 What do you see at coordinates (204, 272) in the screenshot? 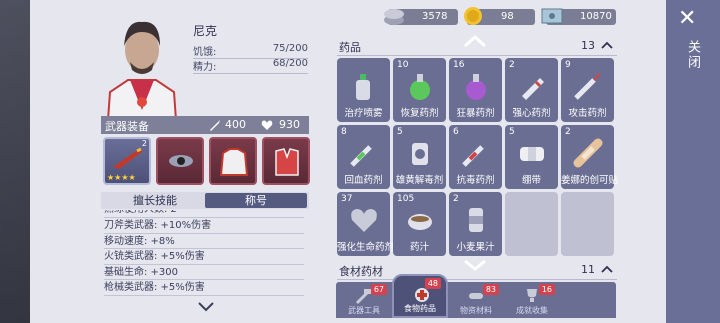
I see `list-item: 基础生命: +300` at bounding box center [204, 272].